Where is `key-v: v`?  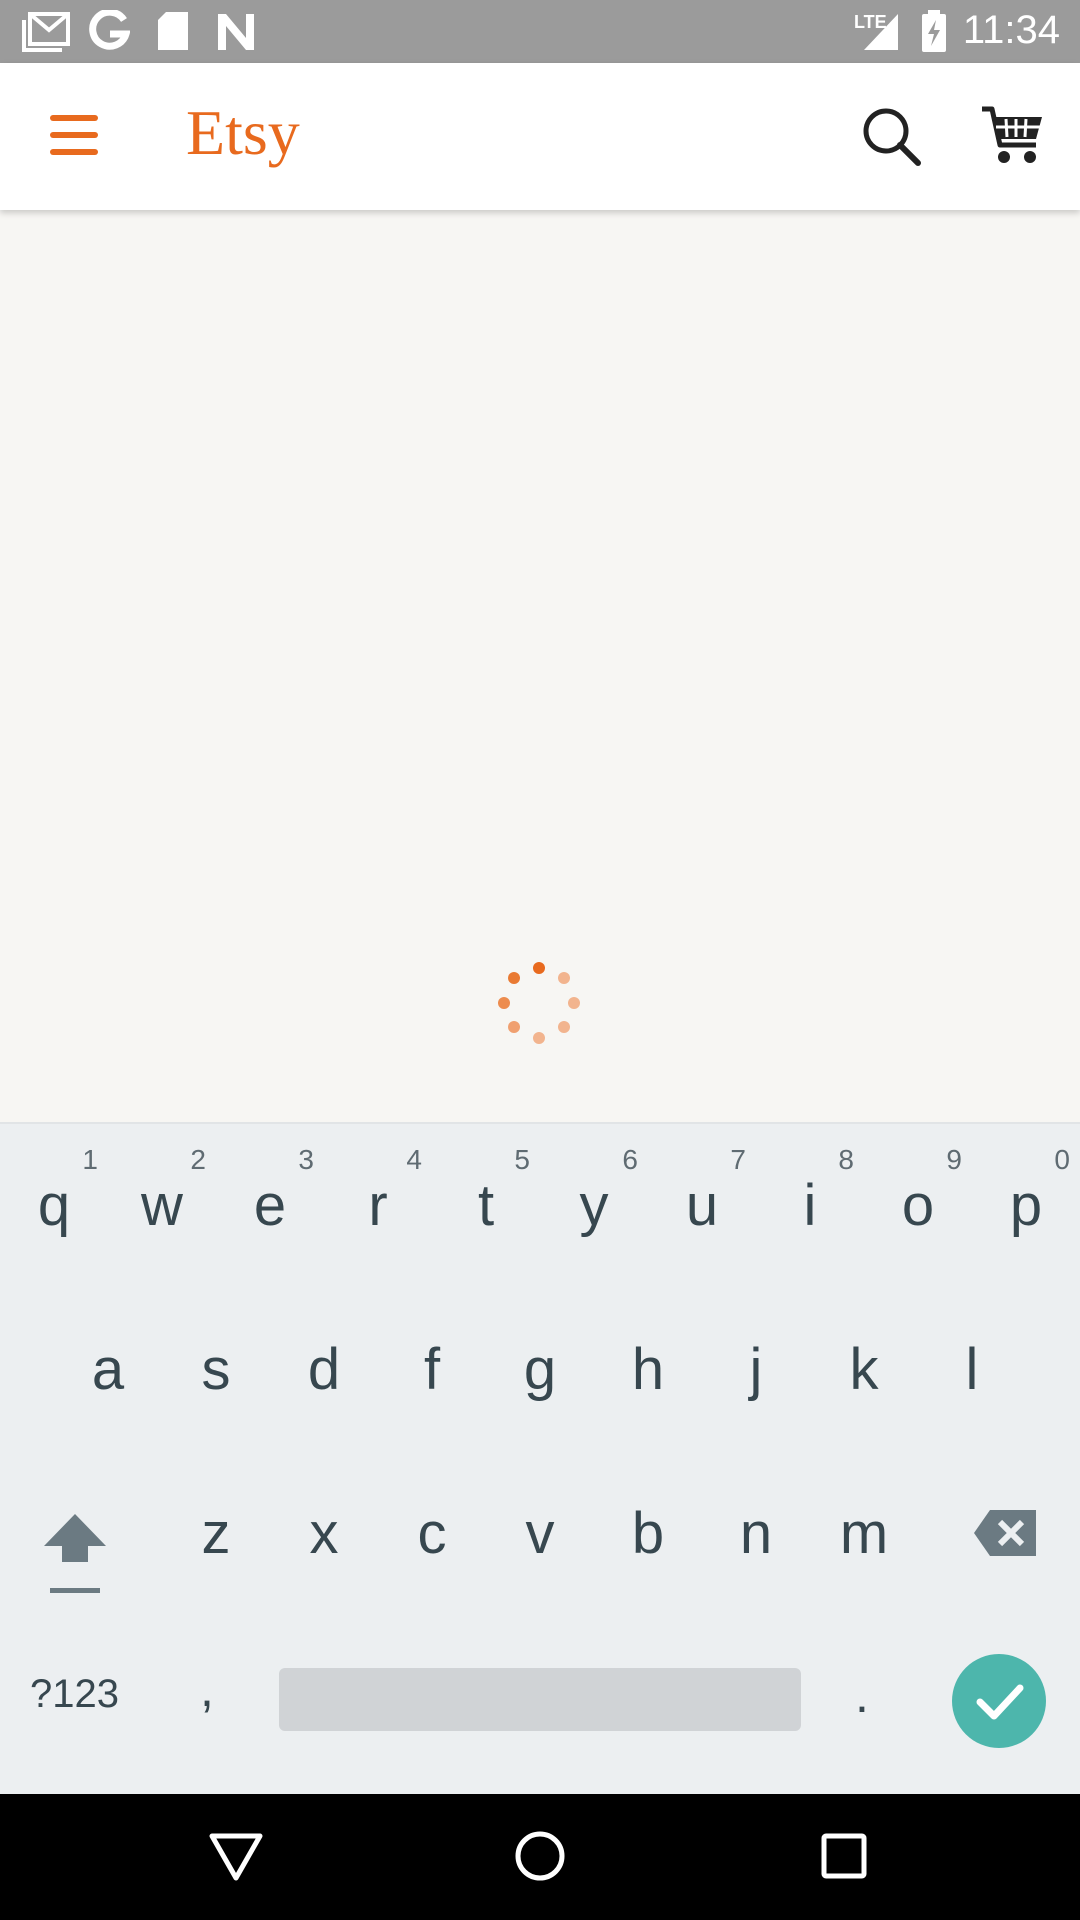 key-v: v is located at coordinates (540, 1557).